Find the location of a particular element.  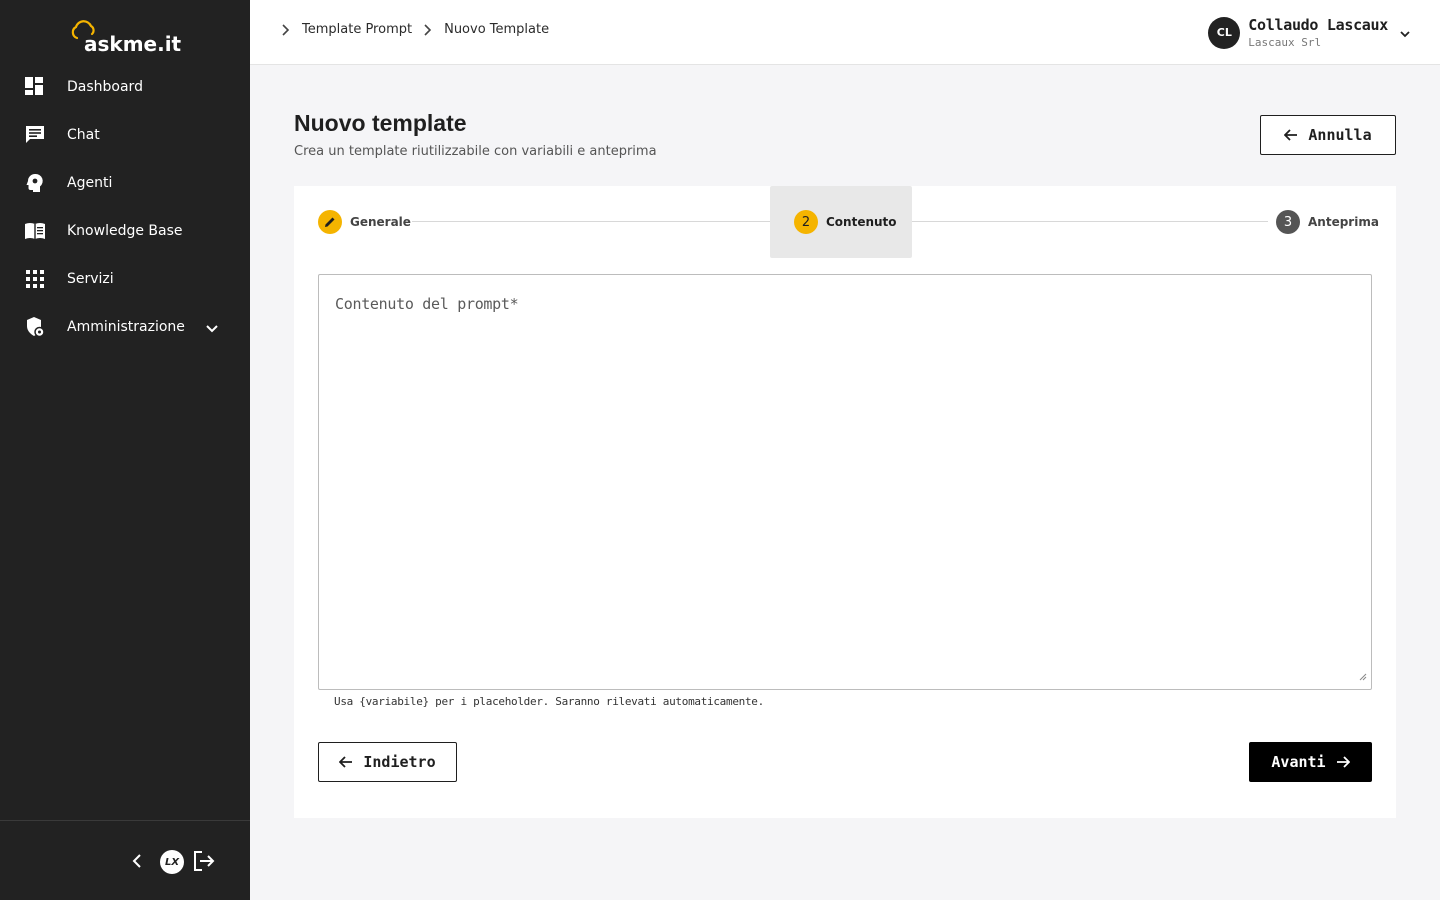

resize-handle-icon is located at coordinates (1362, 675).